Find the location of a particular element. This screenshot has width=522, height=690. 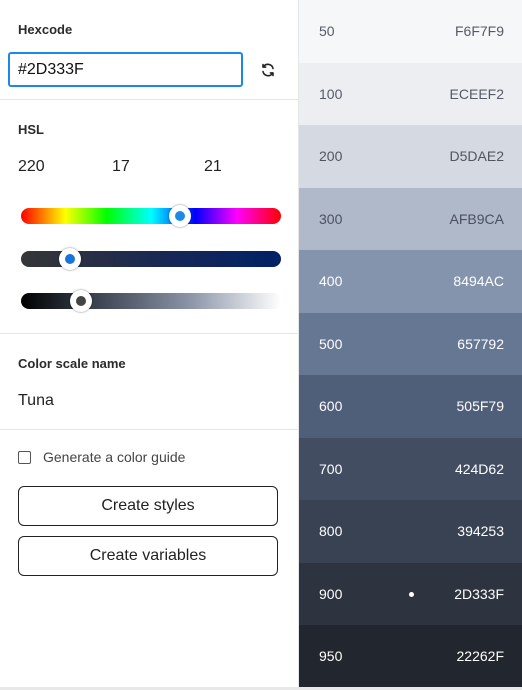

swatch-hex: 2D333F is located at coordinates (479, 593).